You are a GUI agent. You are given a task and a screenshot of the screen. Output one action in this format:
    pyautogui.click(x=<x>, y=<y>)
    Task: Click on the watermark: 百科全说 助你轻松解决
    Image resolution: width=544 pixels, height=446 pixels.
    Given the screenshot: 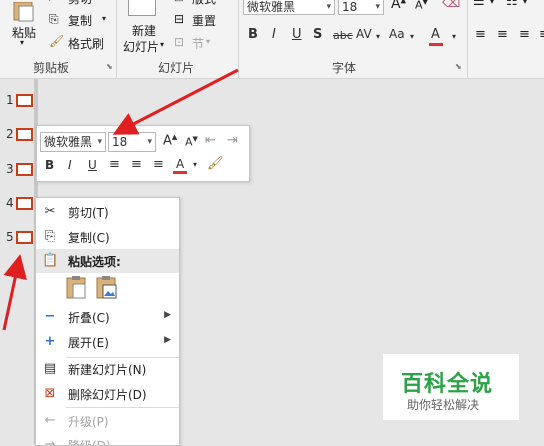 What is the action you would take?
    pyautogui.click(x=451, y=387)
    